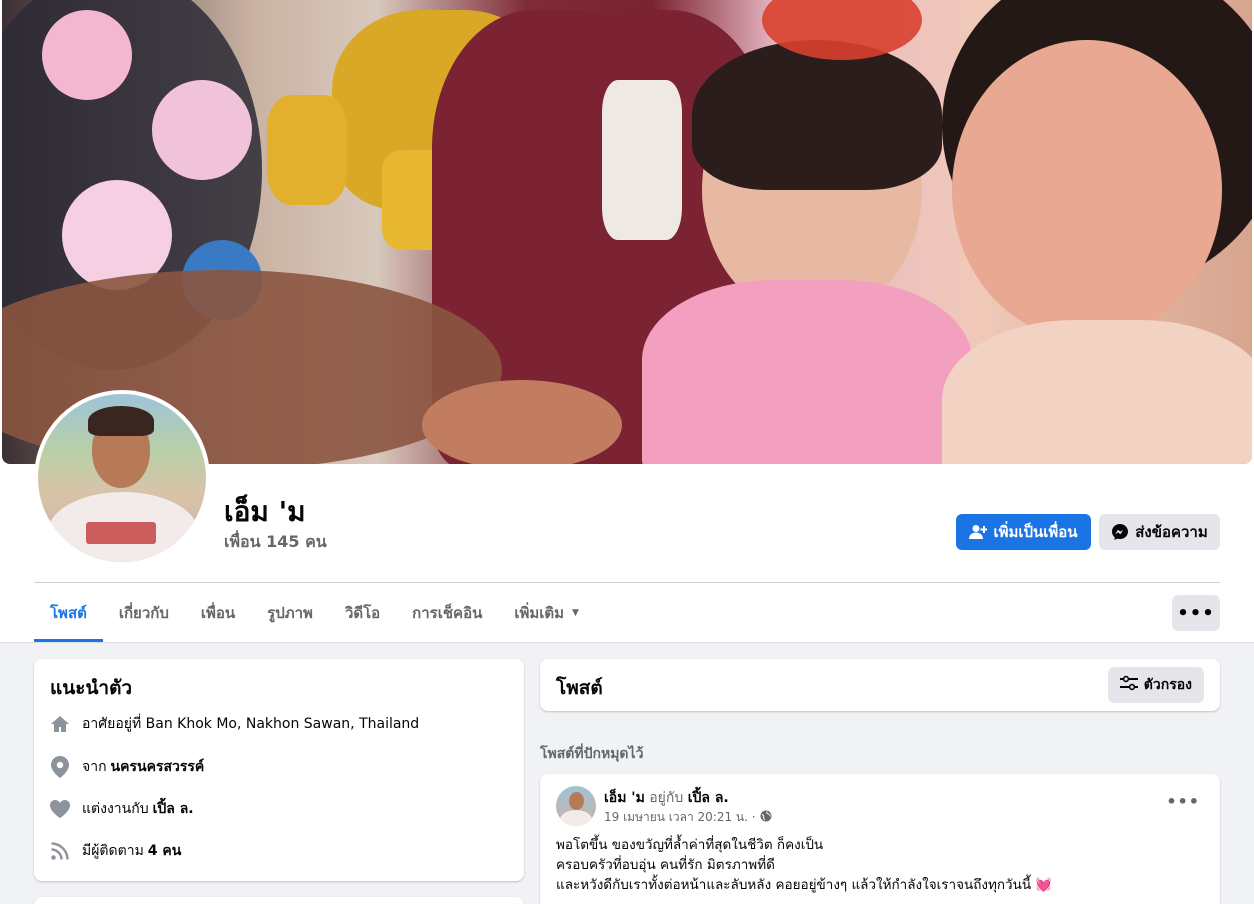 This screenshot has height=904, width=1254. I want to click on intro-spouse: เปิ้ล ล., so click(173, 809).